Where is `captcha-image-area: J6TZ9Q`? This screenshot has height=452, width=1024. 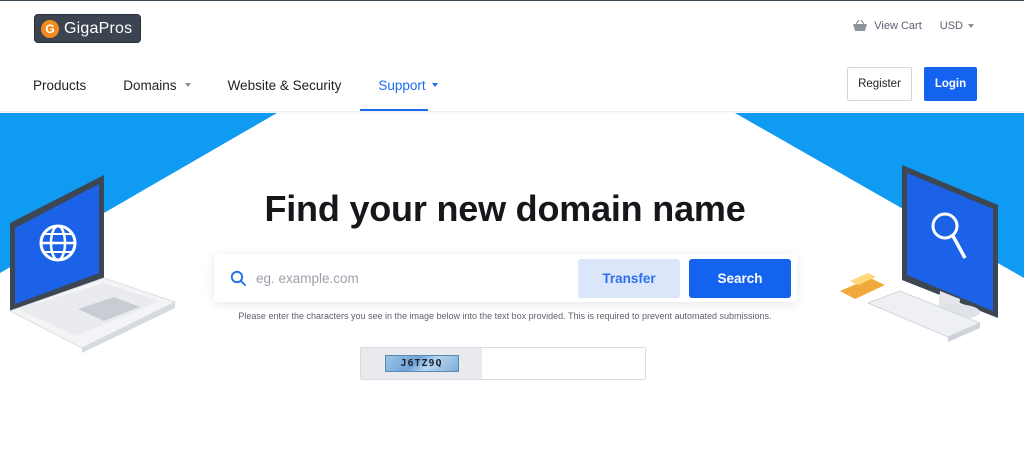
captcha-image-area: J6TZ9Q is located at coordinates (421, 363).